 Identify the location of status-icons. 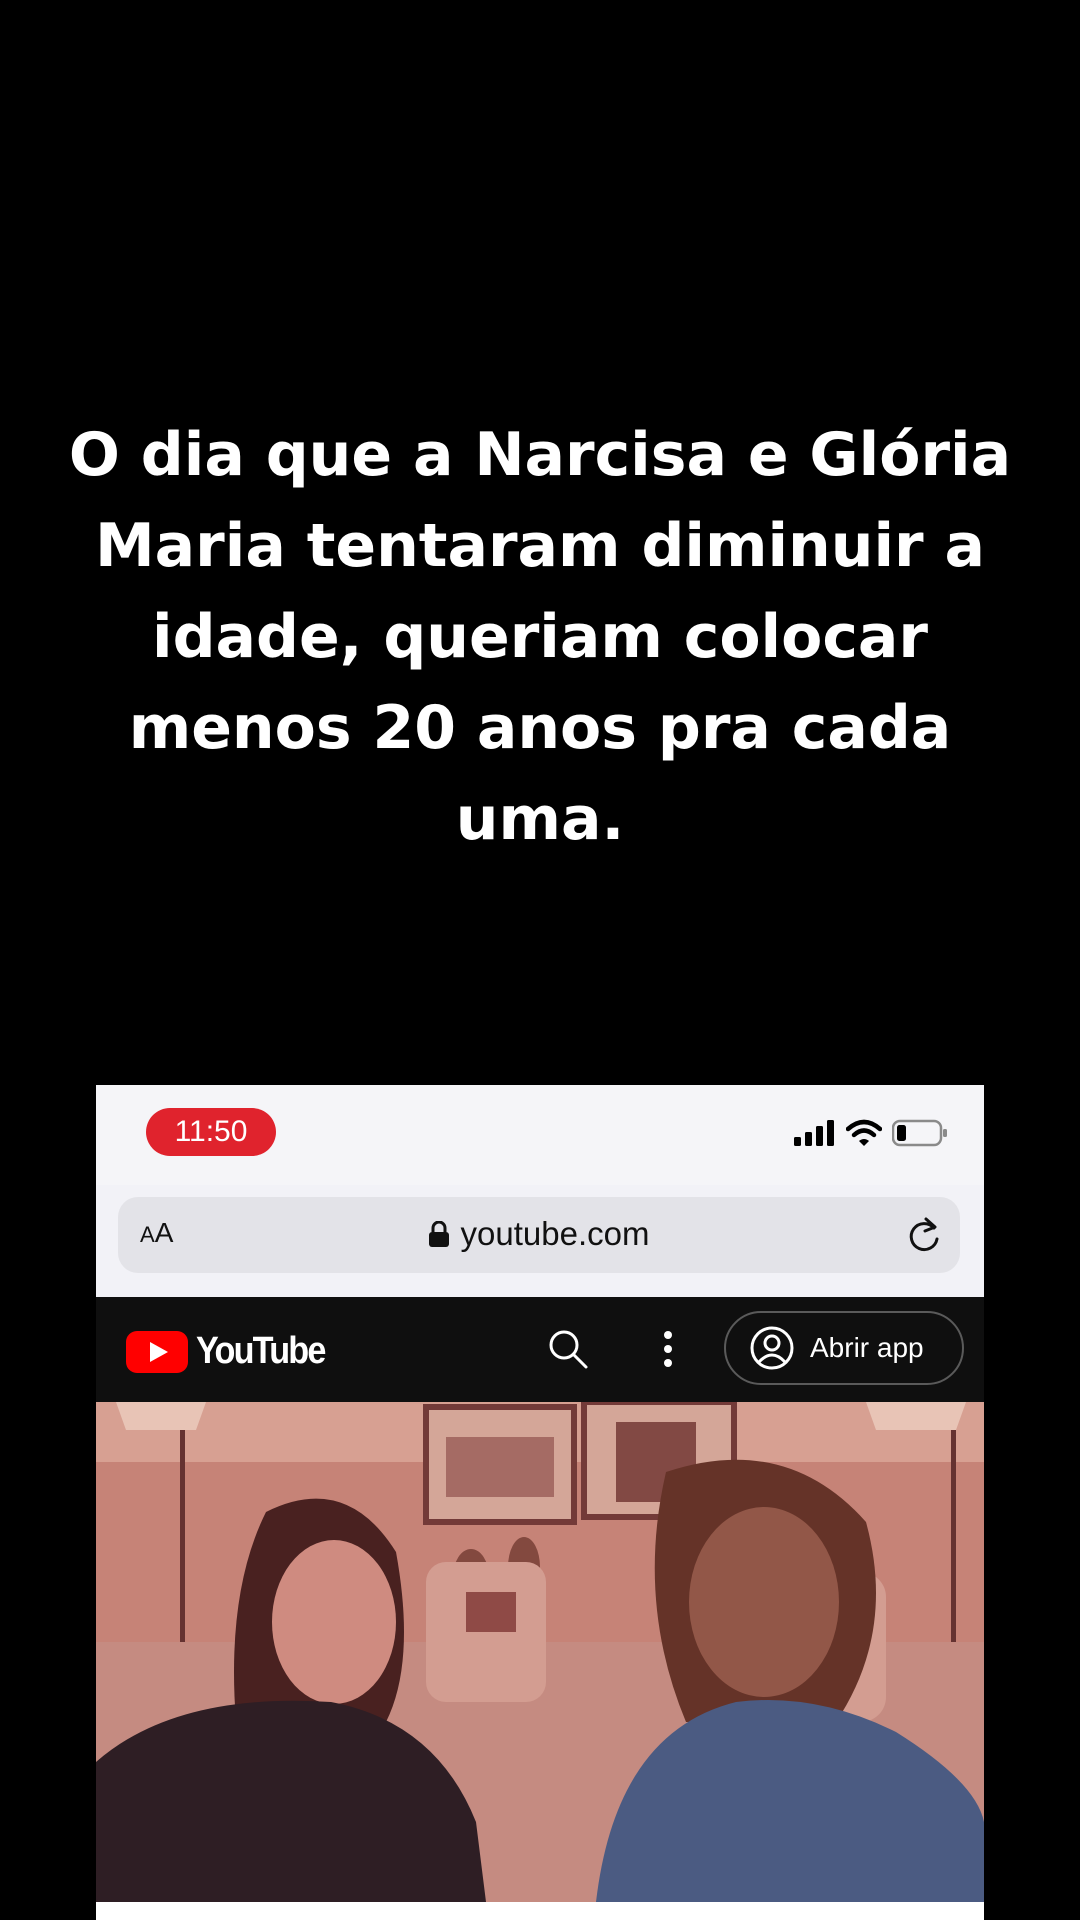
(871, 1133).